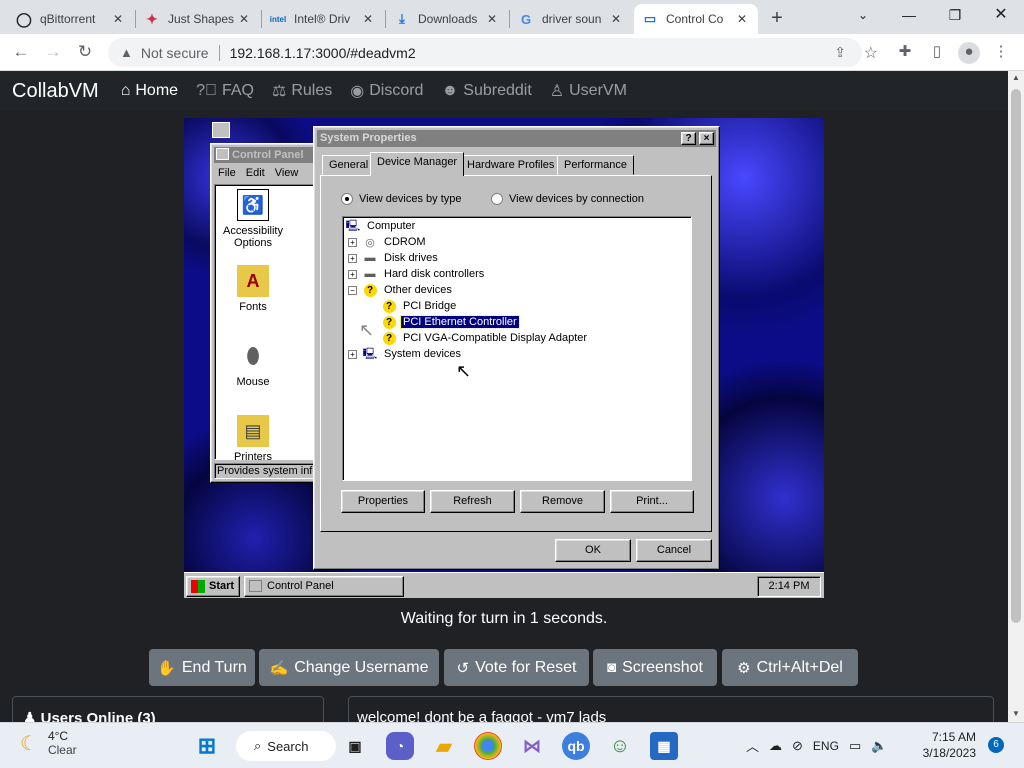 The height and width of the screenshot is (768, 1024). Describe the element at coordinates (516, 667) in the screenshot. I see `vote-reset-button: ↺ Vote for Reset` at that location.